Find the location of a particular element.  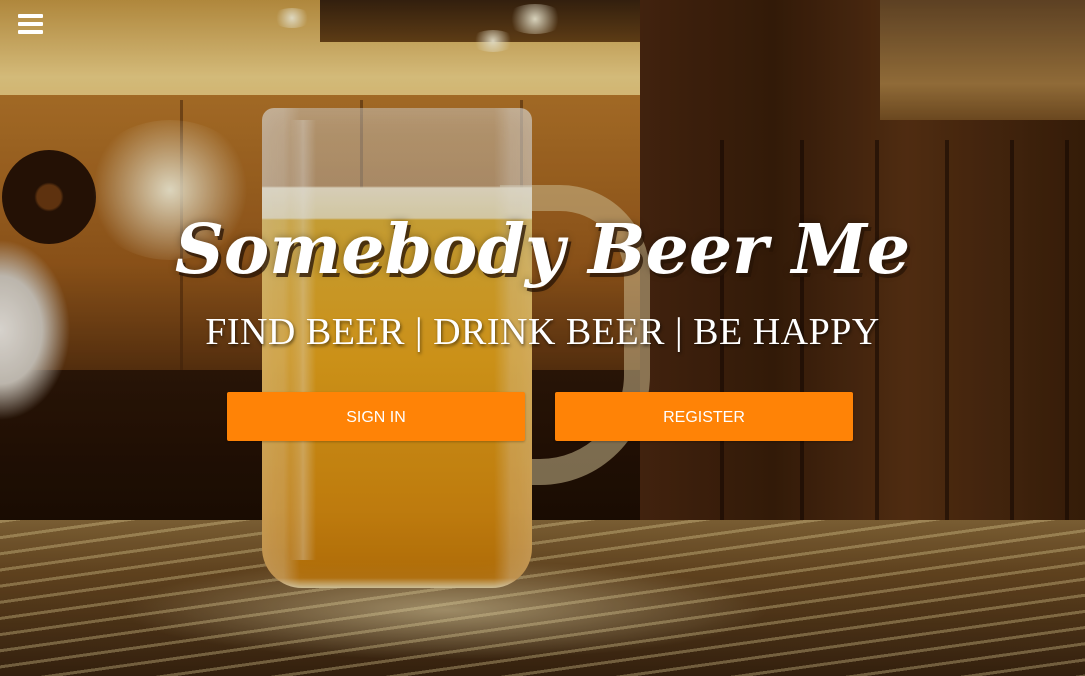

tagline: FIND BEER | DRINK BEER | BE HAPPY is located at coordinates (542, 332).